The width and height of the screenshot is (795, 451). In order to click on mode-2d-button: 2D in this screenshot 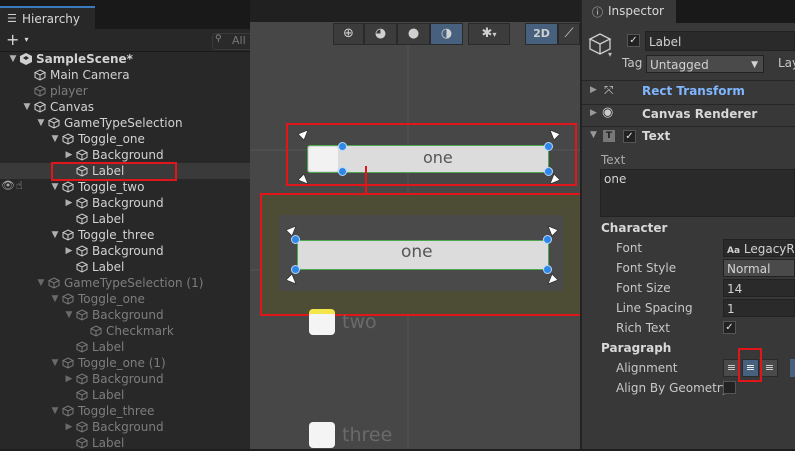, I will do `click(541, 34)`.